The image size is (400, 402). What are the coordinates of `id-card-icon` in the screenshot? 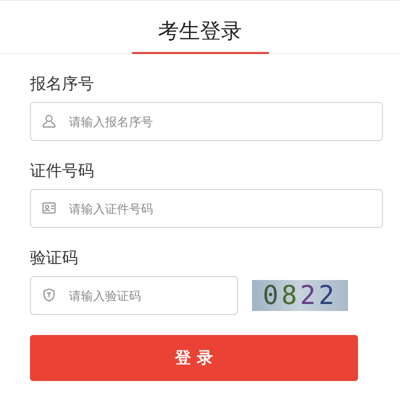 It's located at (49, 208).